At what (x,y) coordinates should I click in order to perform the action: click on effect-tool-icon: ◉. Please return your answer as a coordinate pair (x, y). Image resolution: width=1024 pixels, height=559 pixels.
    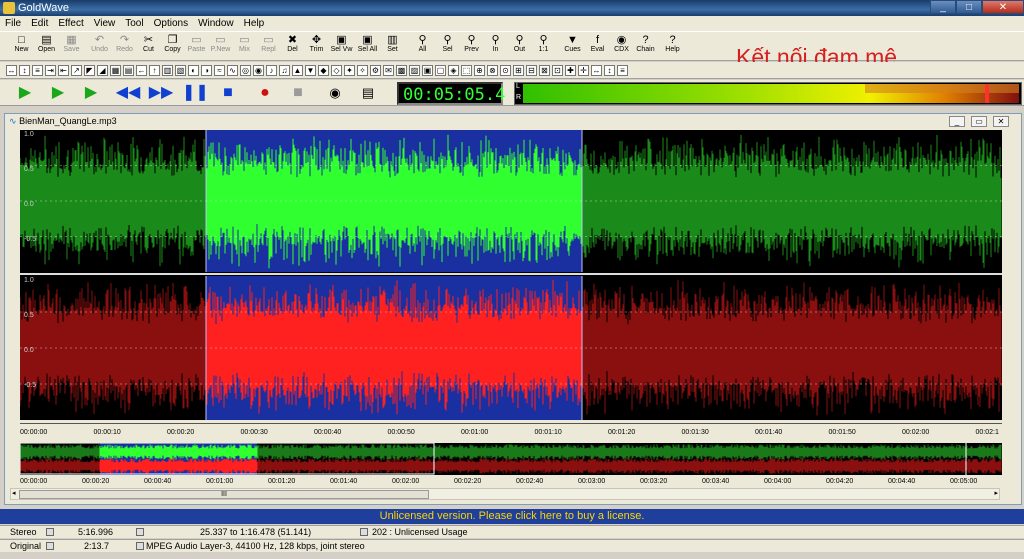
    Looking at the image, I should click on (258, 70).